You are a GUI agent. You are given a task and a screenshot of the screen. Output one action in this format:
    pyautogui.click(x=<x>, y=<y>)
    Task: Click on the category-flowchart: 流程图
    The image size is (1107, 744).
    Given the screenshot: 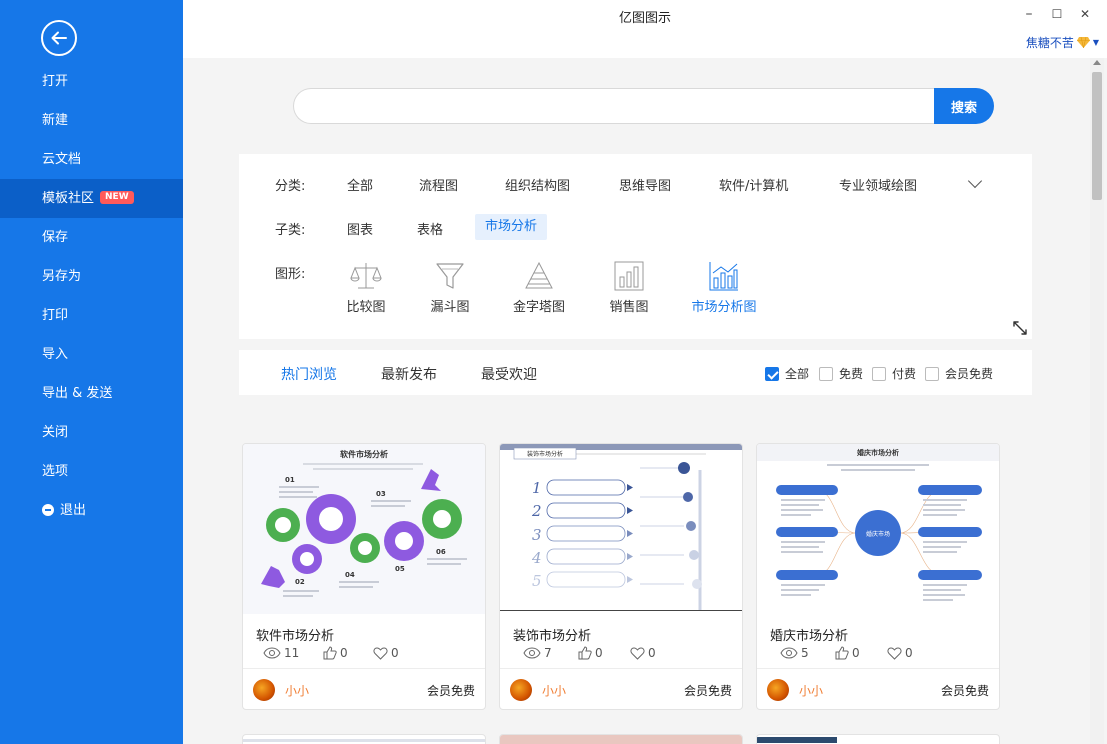 What is the action you would take?
    pyautogui.click(x=438, y=184)
    